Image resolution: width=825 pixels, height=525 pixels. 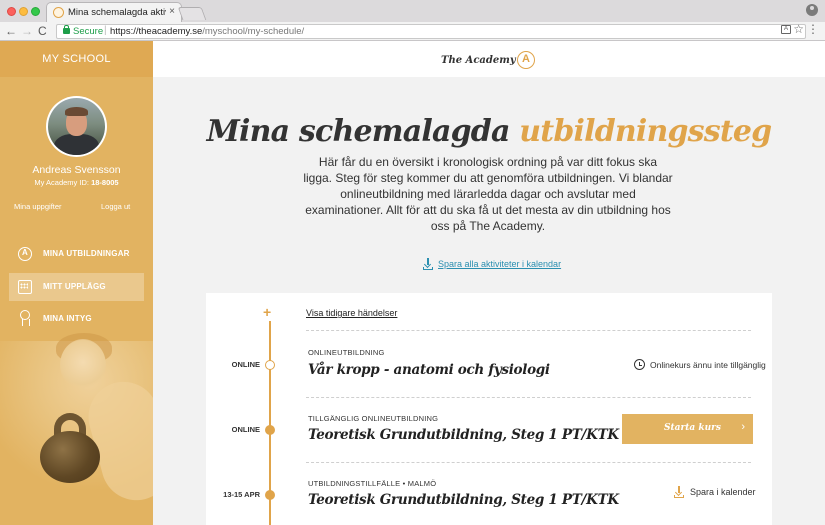 I want to click on start-course-button: Starta kurs ›, so click(x=687, y=429).